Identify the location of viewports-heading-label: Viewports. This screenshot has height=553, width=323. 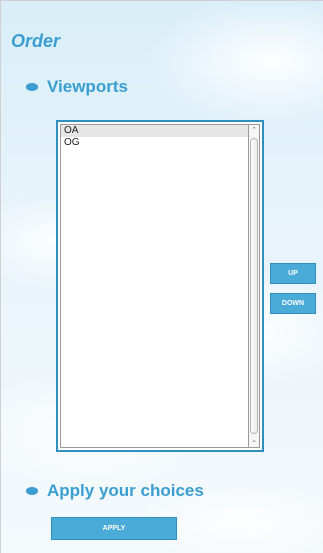
(87, 86).